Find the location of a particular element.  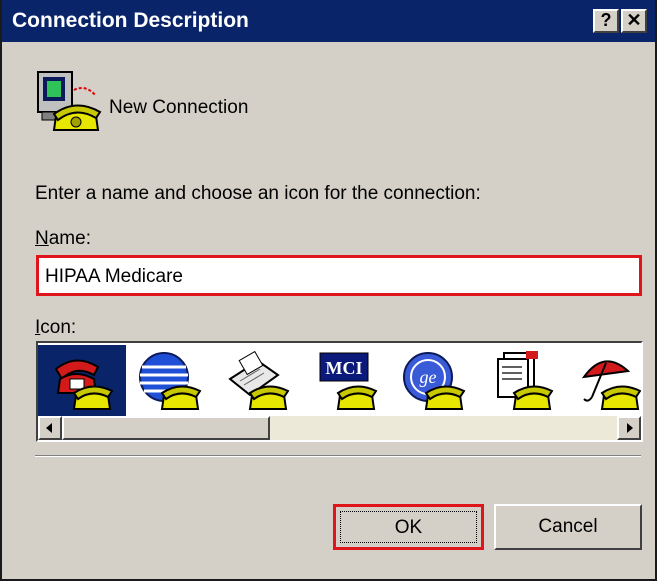

icon-option-mci: MCI is located at coordinates (346, 381).